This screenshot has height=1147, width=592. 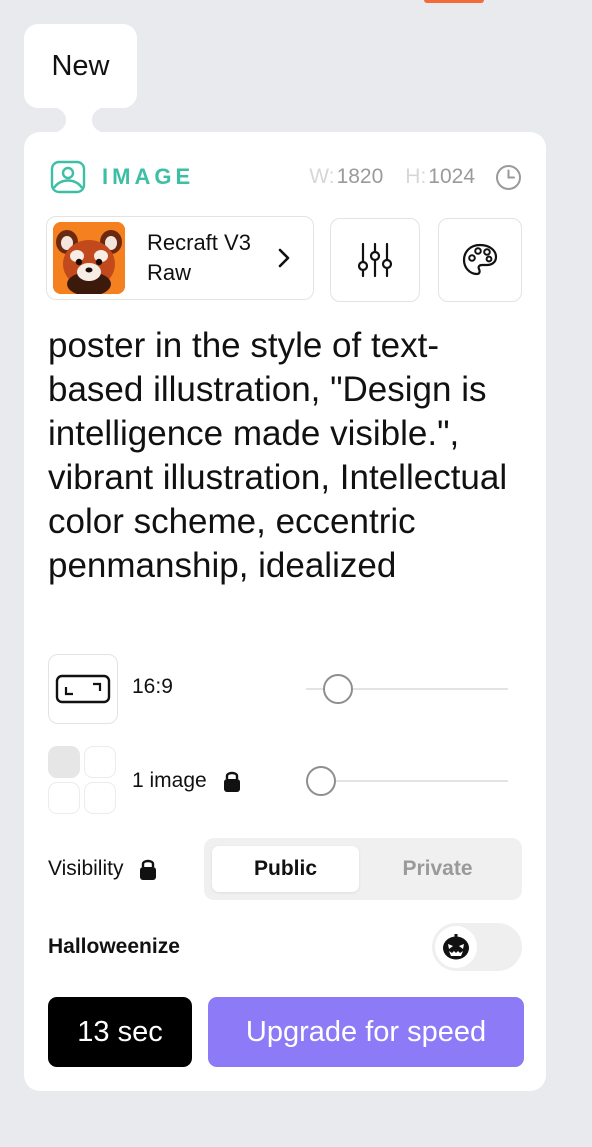 I want to click on sliders-icon, so click(x=375, y=260).